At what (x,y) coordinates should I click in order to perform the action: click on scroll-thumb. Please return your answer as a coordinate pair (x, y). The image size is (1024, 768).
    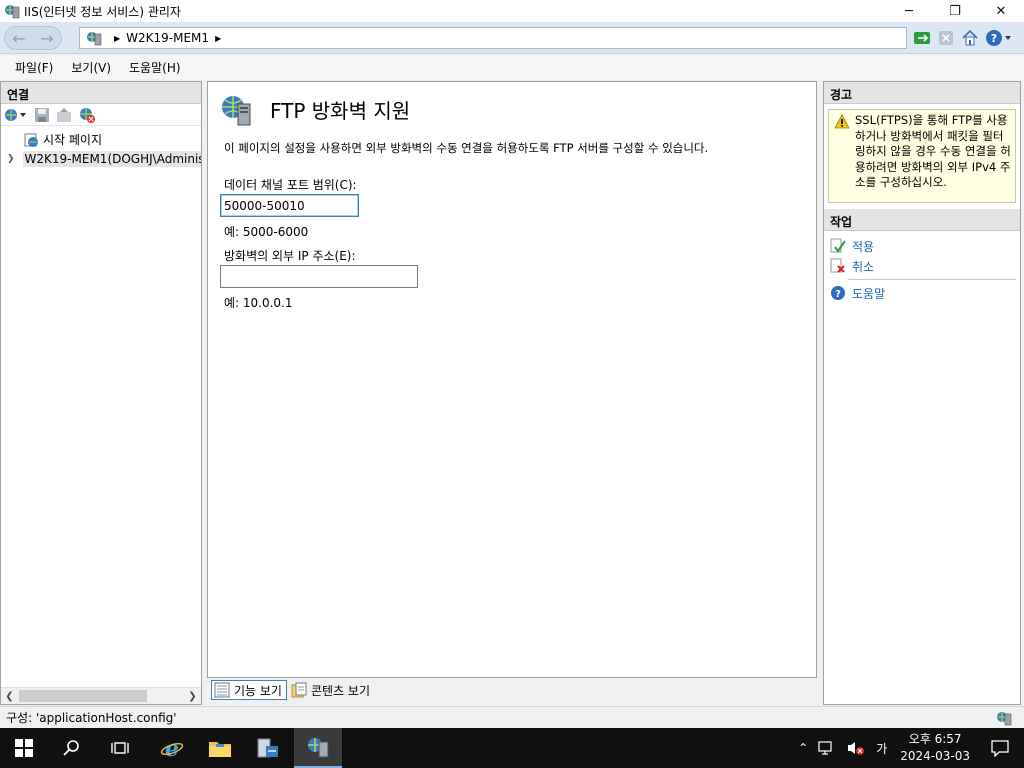
    Looking at the image, I should click on (83, 696).